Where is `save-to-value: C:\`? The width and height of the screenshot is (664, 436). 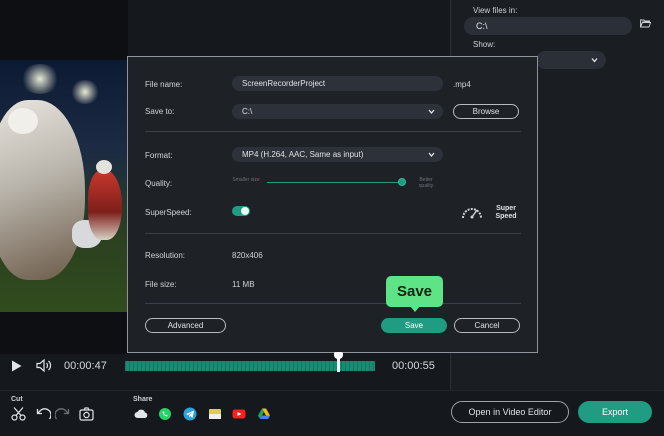 save-to-value: C:\ is located at coordinates (247, 111).